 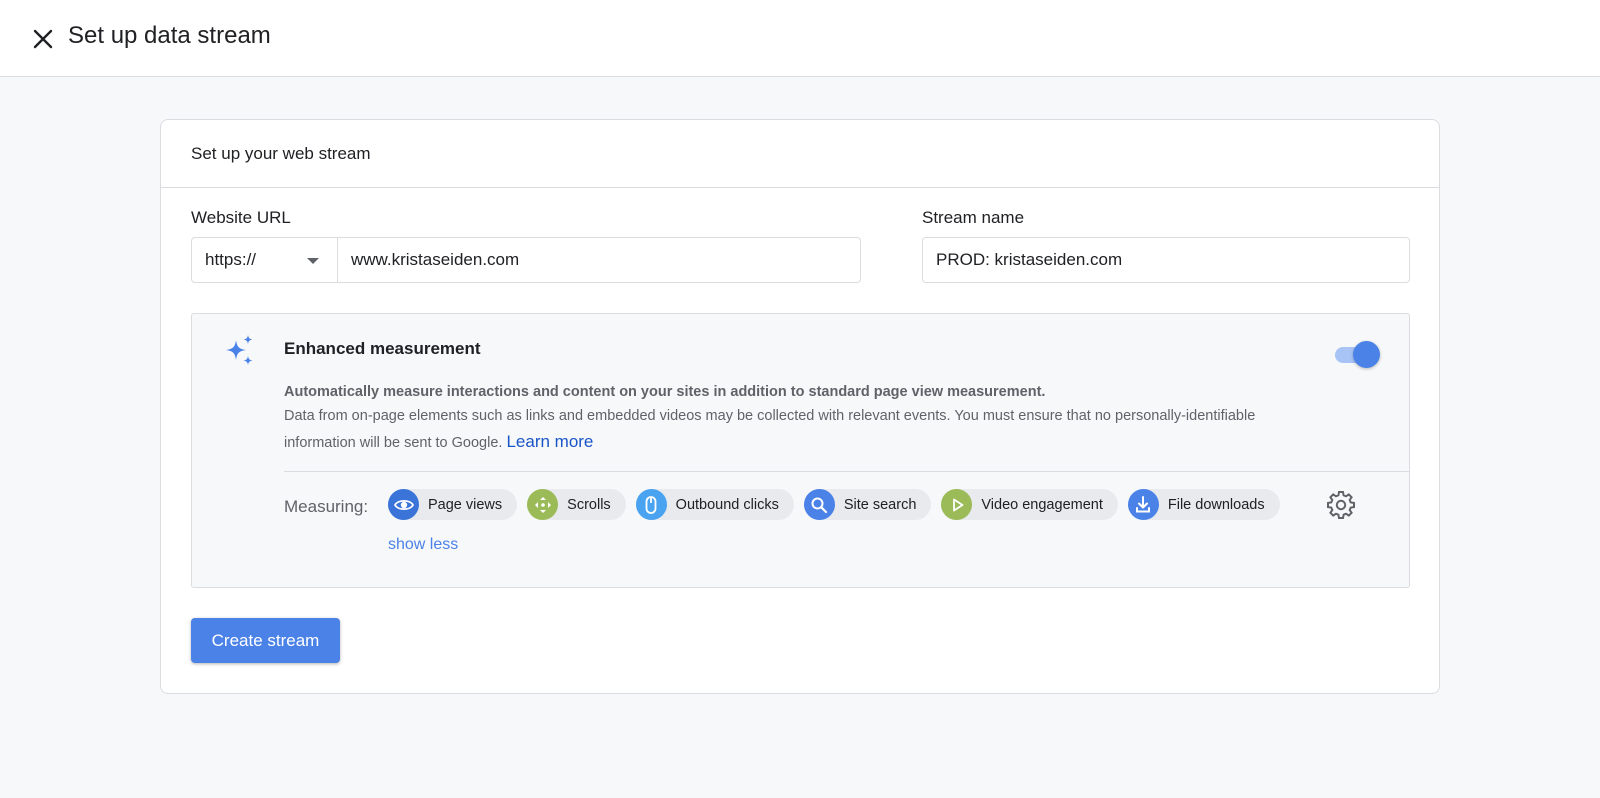 What do you see at coordinates (1042, 504) in the screenshot?
I see `chip-label: Video engagement` at bounding box center [1042, 504].